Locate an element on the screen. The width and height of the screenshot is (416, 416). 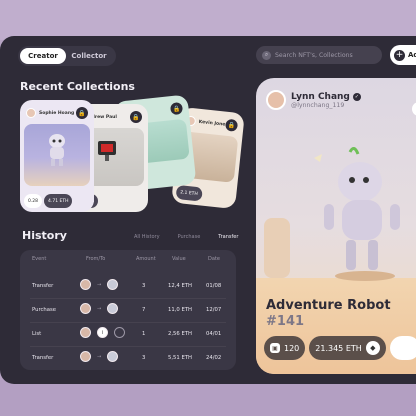
column-from-to: From/To is located at coordinates (96, 259).